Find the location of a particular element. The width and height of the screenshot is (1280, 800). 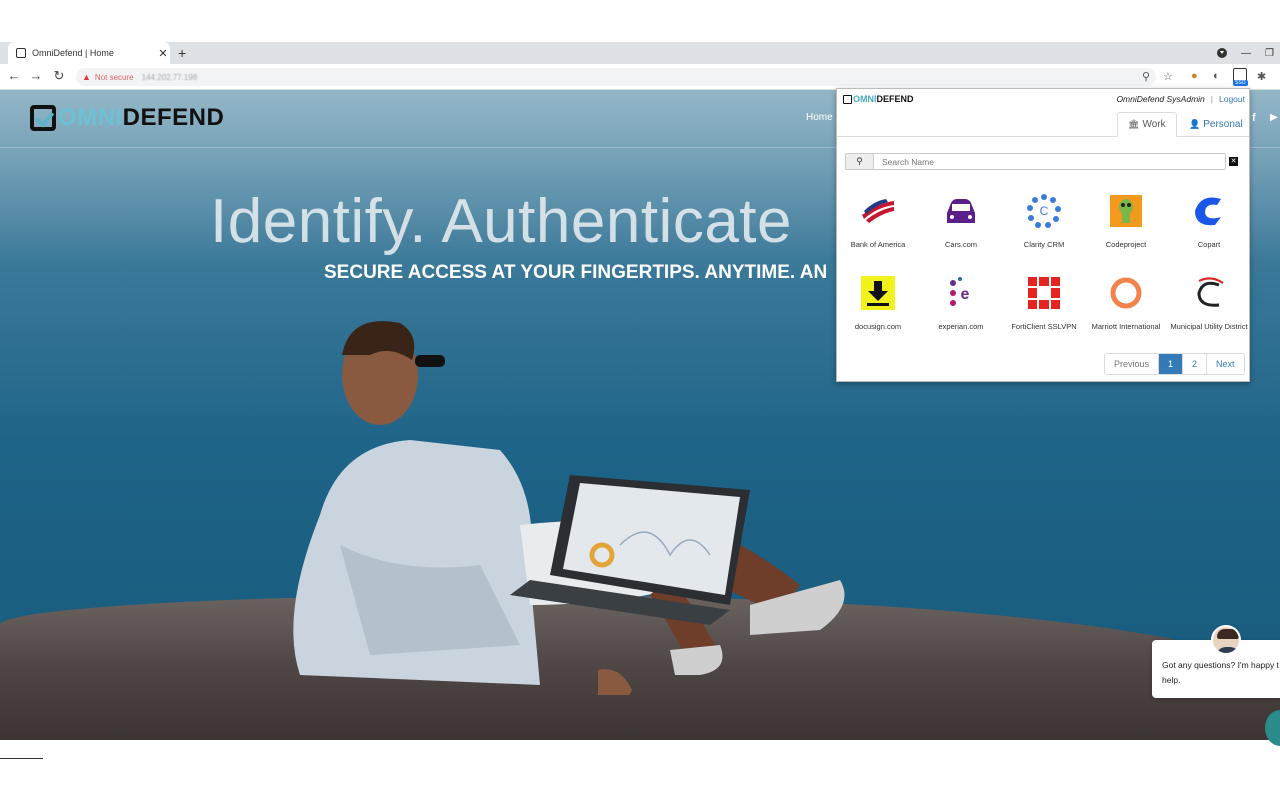

tab-search-icon is located at coordinates (1222, 53).